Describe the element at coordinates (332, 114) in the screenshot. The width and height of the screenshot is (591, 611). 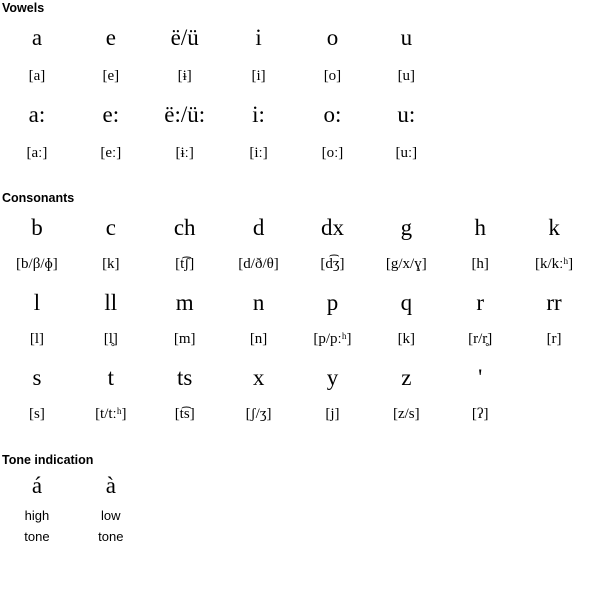
I see `vowel-letter-long: o:` at that location.